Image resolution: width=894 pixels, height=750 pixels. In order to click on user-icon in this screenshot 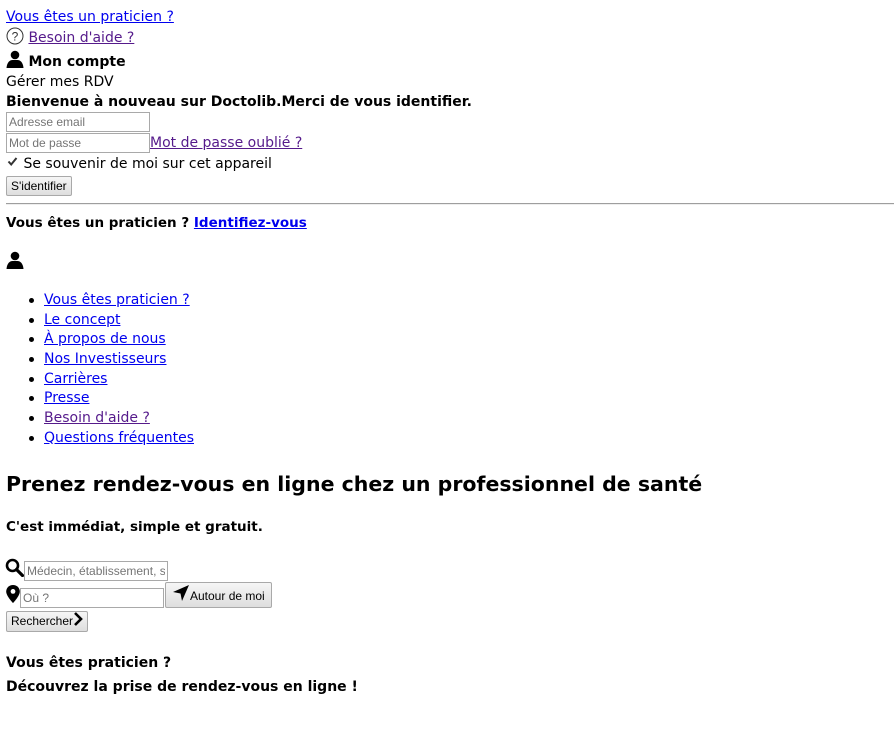, I will do `click(15, 62)`.